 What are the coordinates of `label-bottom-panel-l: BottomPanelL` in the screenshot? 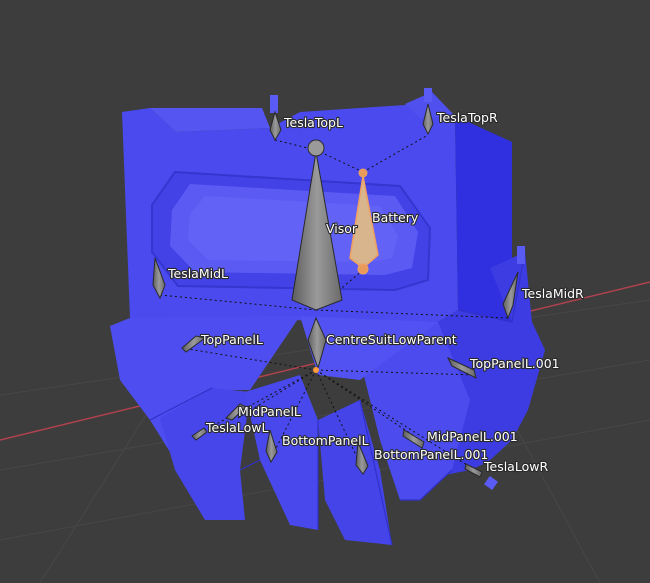 It's located at (325, 440).